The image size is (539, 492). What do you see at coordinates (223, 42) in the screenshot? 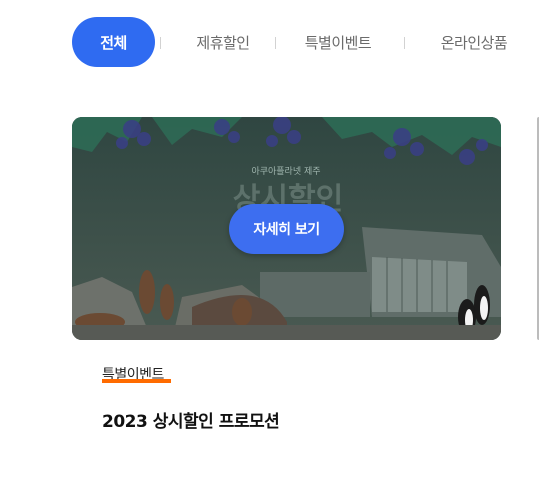
I see `tab-partner-discount: 제휴할인` at bounding box center [223, 42].